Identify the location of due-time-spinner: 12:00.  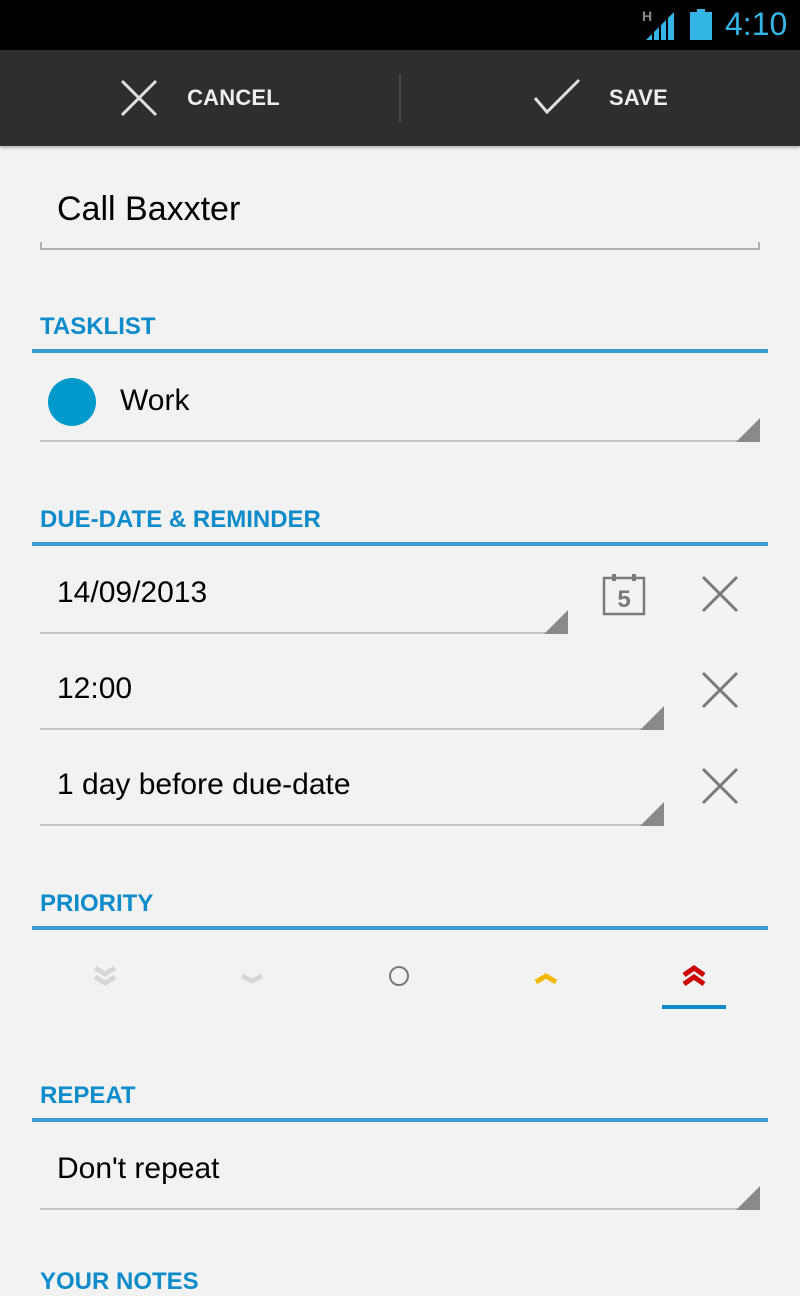
(352, 700).